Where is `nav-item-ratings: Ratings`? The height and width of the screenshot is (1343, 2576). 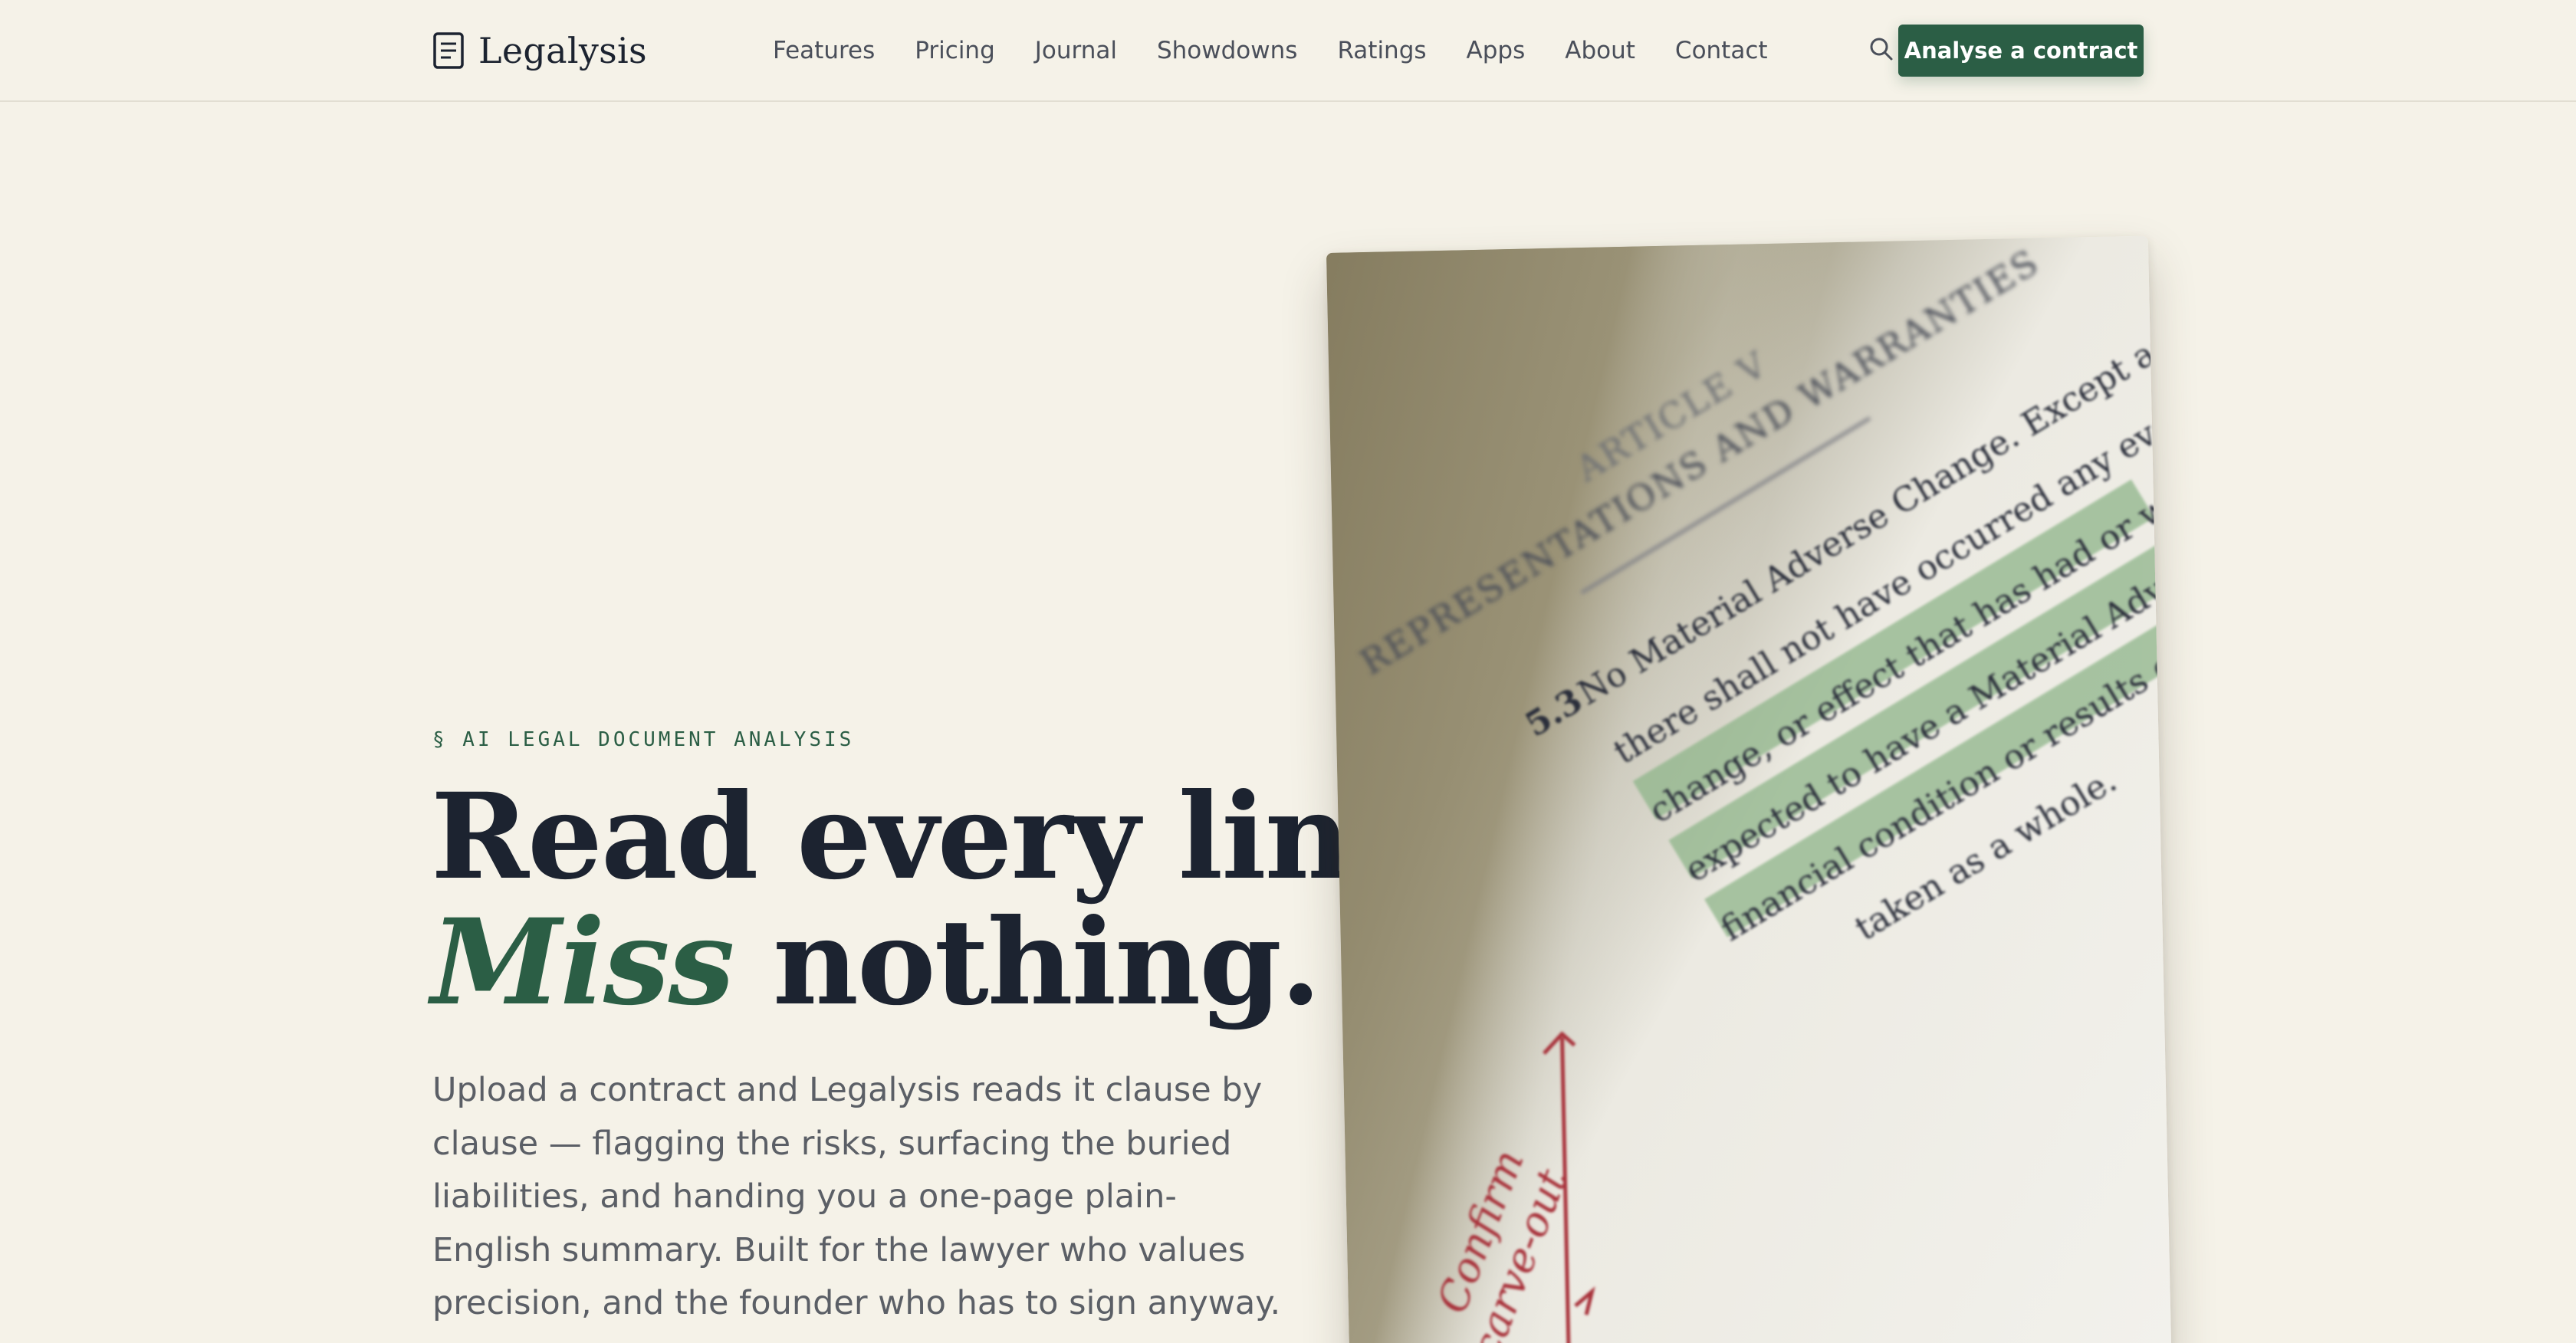 nav-item-ratings: Ratings is located at coordinates (1382, 51).